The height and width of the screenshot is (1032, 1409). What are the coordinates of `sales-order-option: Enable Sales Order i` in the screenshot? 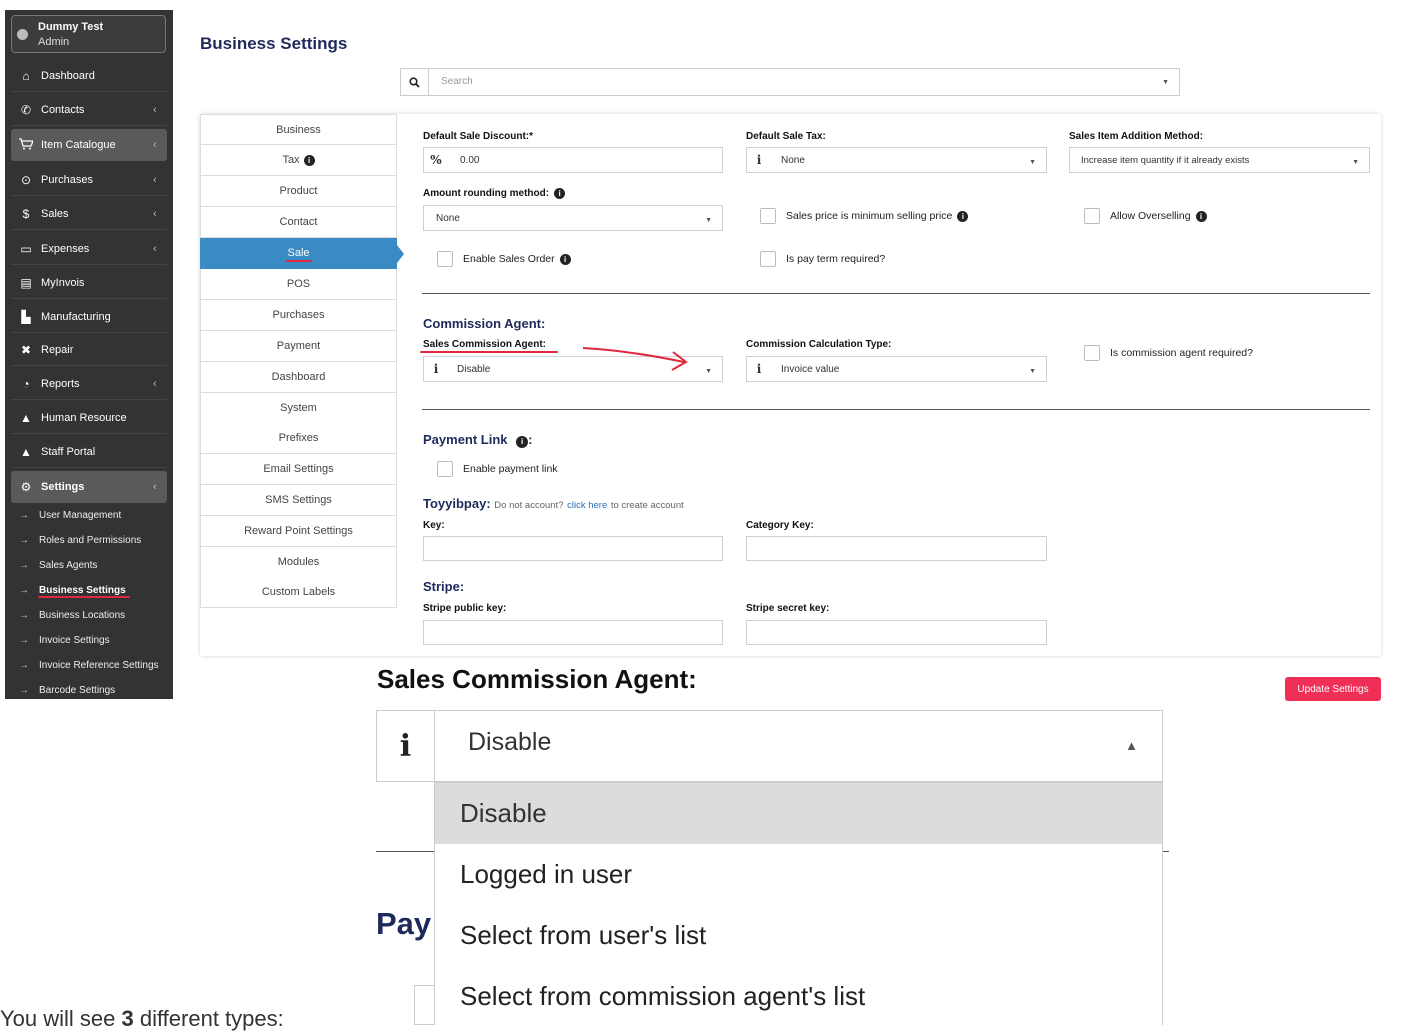 It's located at (504, 259).